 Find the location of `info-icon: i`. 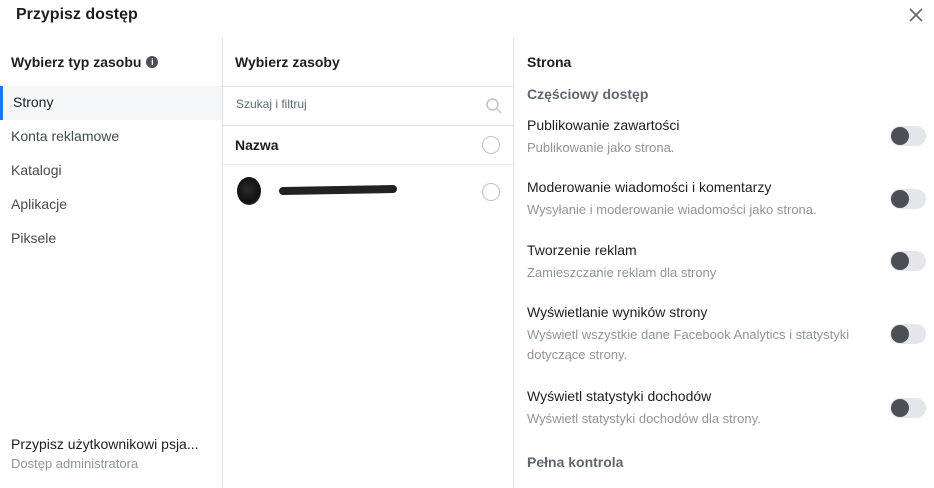

info-icon: i is located at coordinates (152, 62).